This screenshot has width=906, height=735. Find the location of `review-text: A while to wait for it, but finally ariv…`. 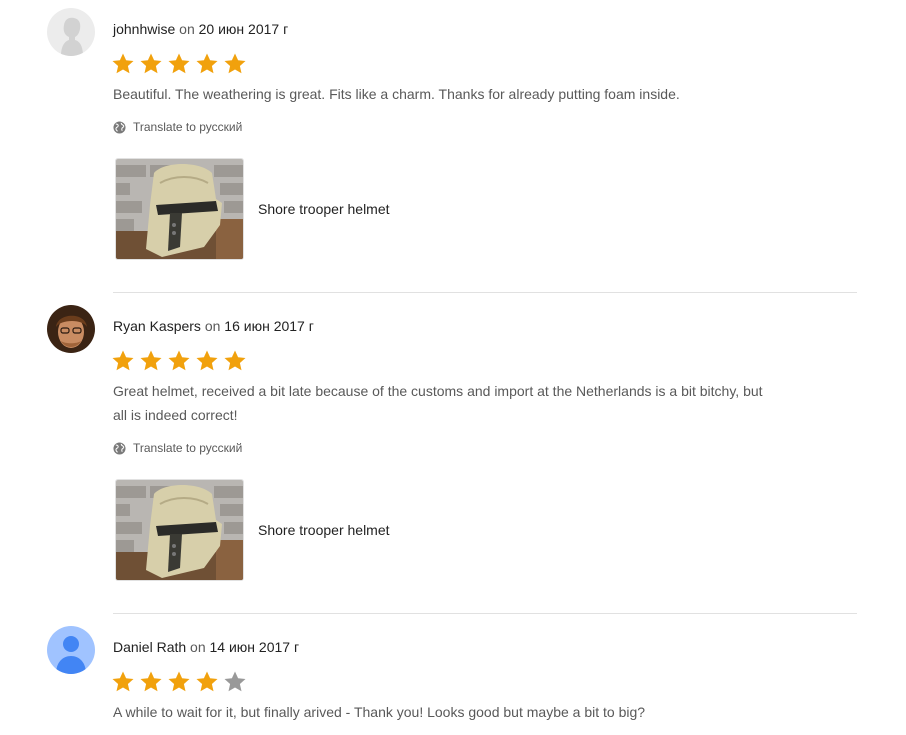

review-text: A while to wait for it, but finally ariv… is located at coordinates (379, 712).